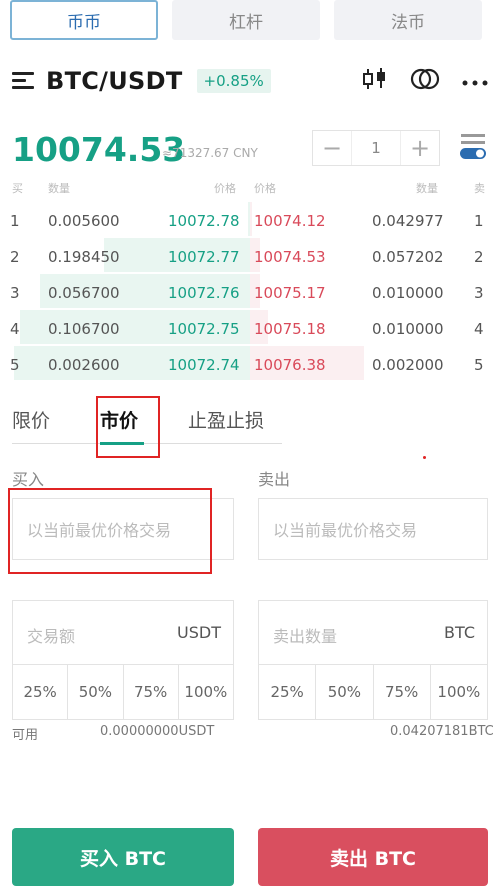 This screenshot has height=886, width=500. What do you see at coordinates (199, 632) in the screenshot?
I see `buy-amount-unit: USDT` at bounding box center [199, 632].